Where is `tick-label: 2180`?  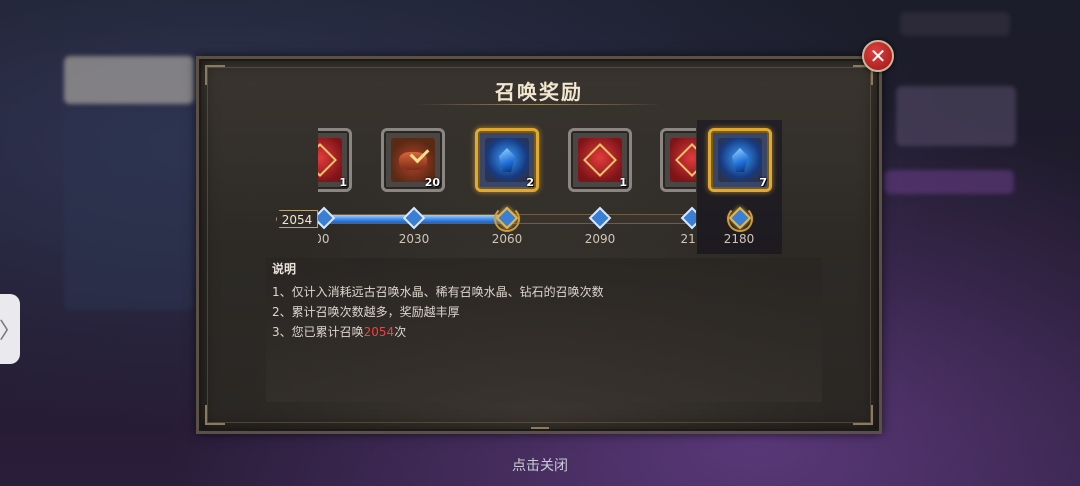
tick-label: 2180 is located at coordinates (739, 239).